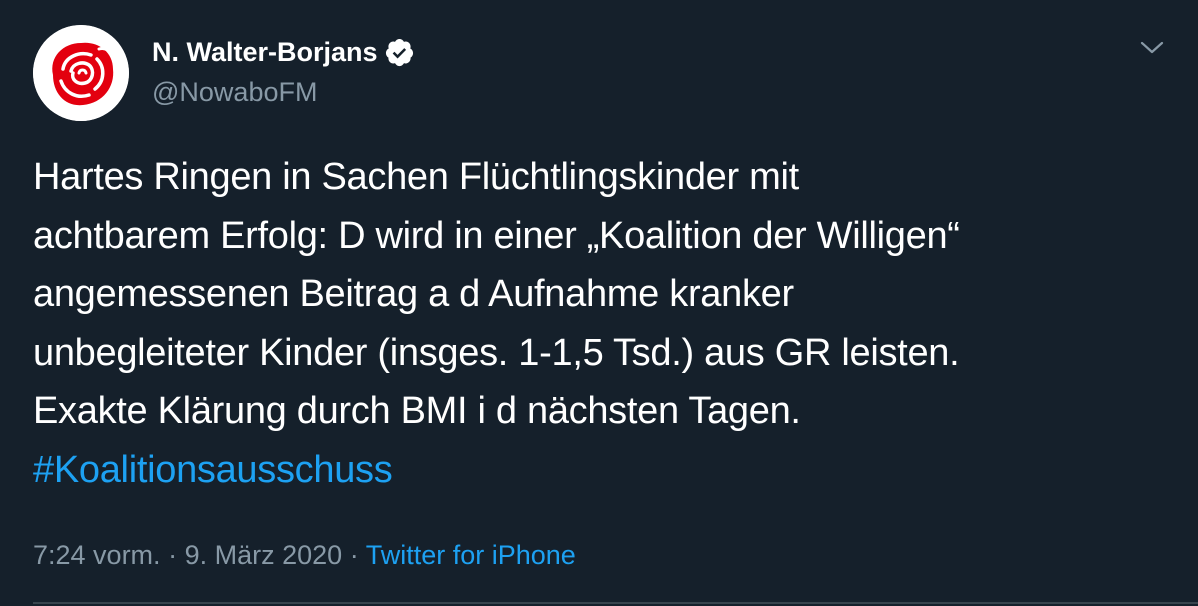  I want to click on spd-rose-icon, so click(81, 73).